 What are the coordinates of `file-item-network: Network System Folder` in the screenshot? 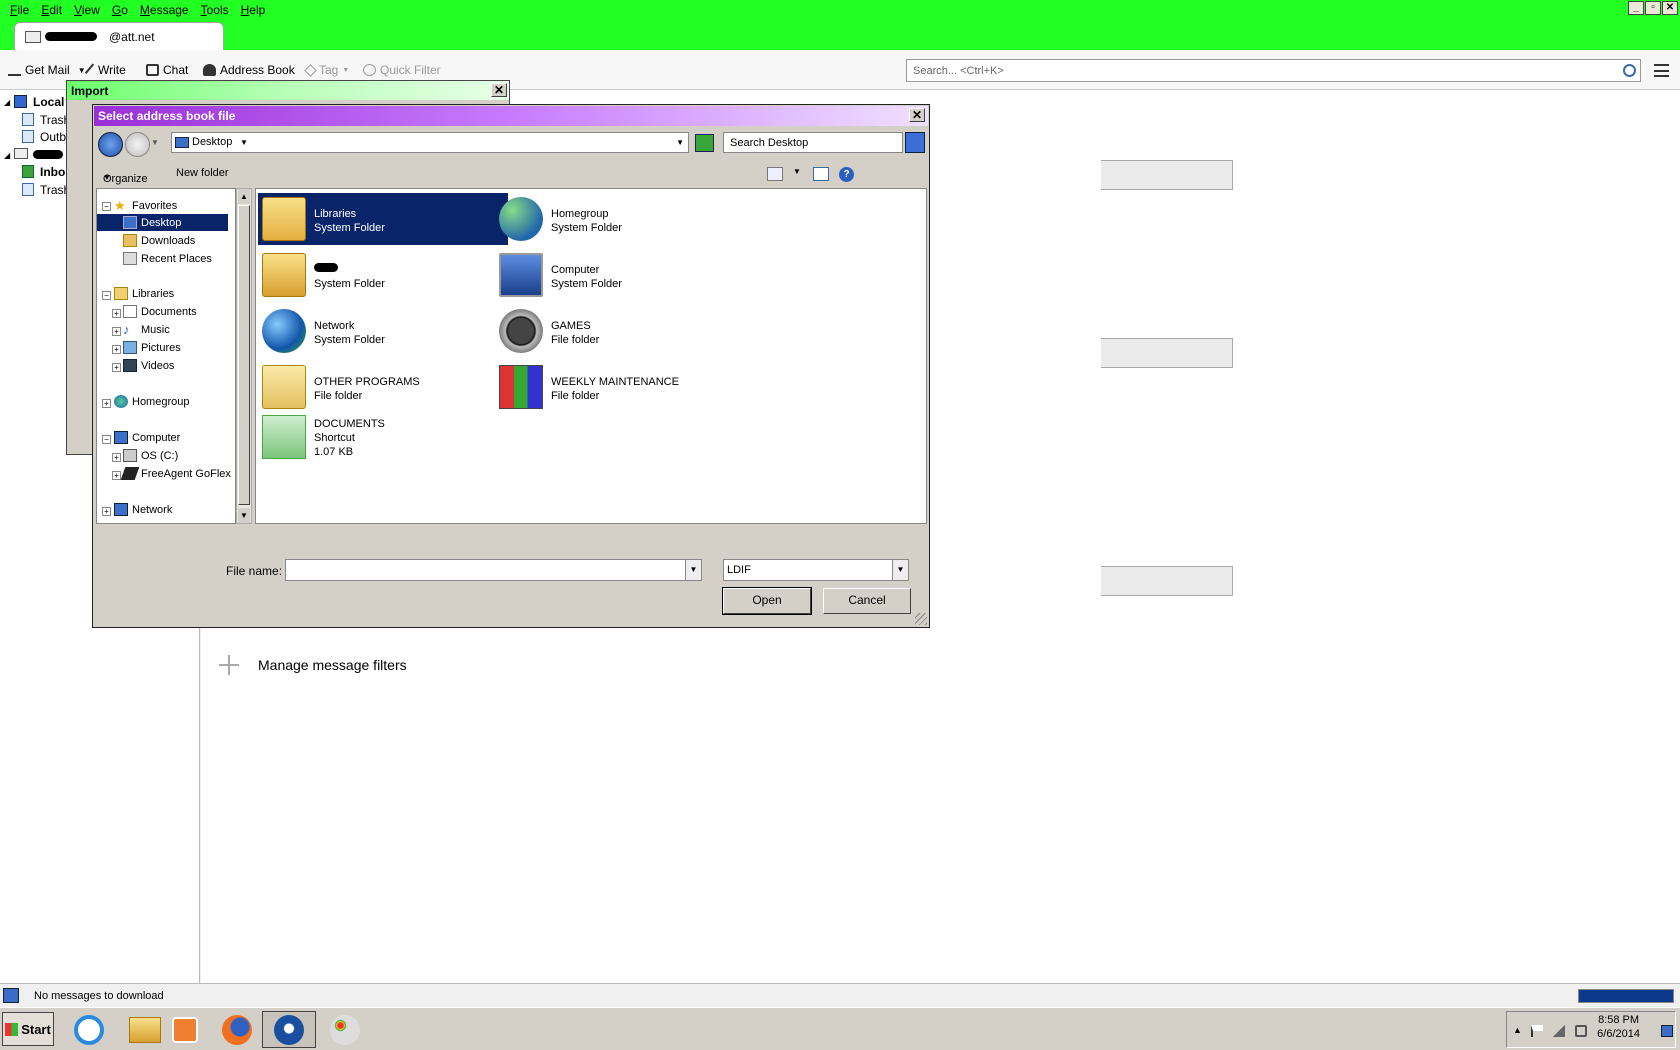 It's located at (383, 331).